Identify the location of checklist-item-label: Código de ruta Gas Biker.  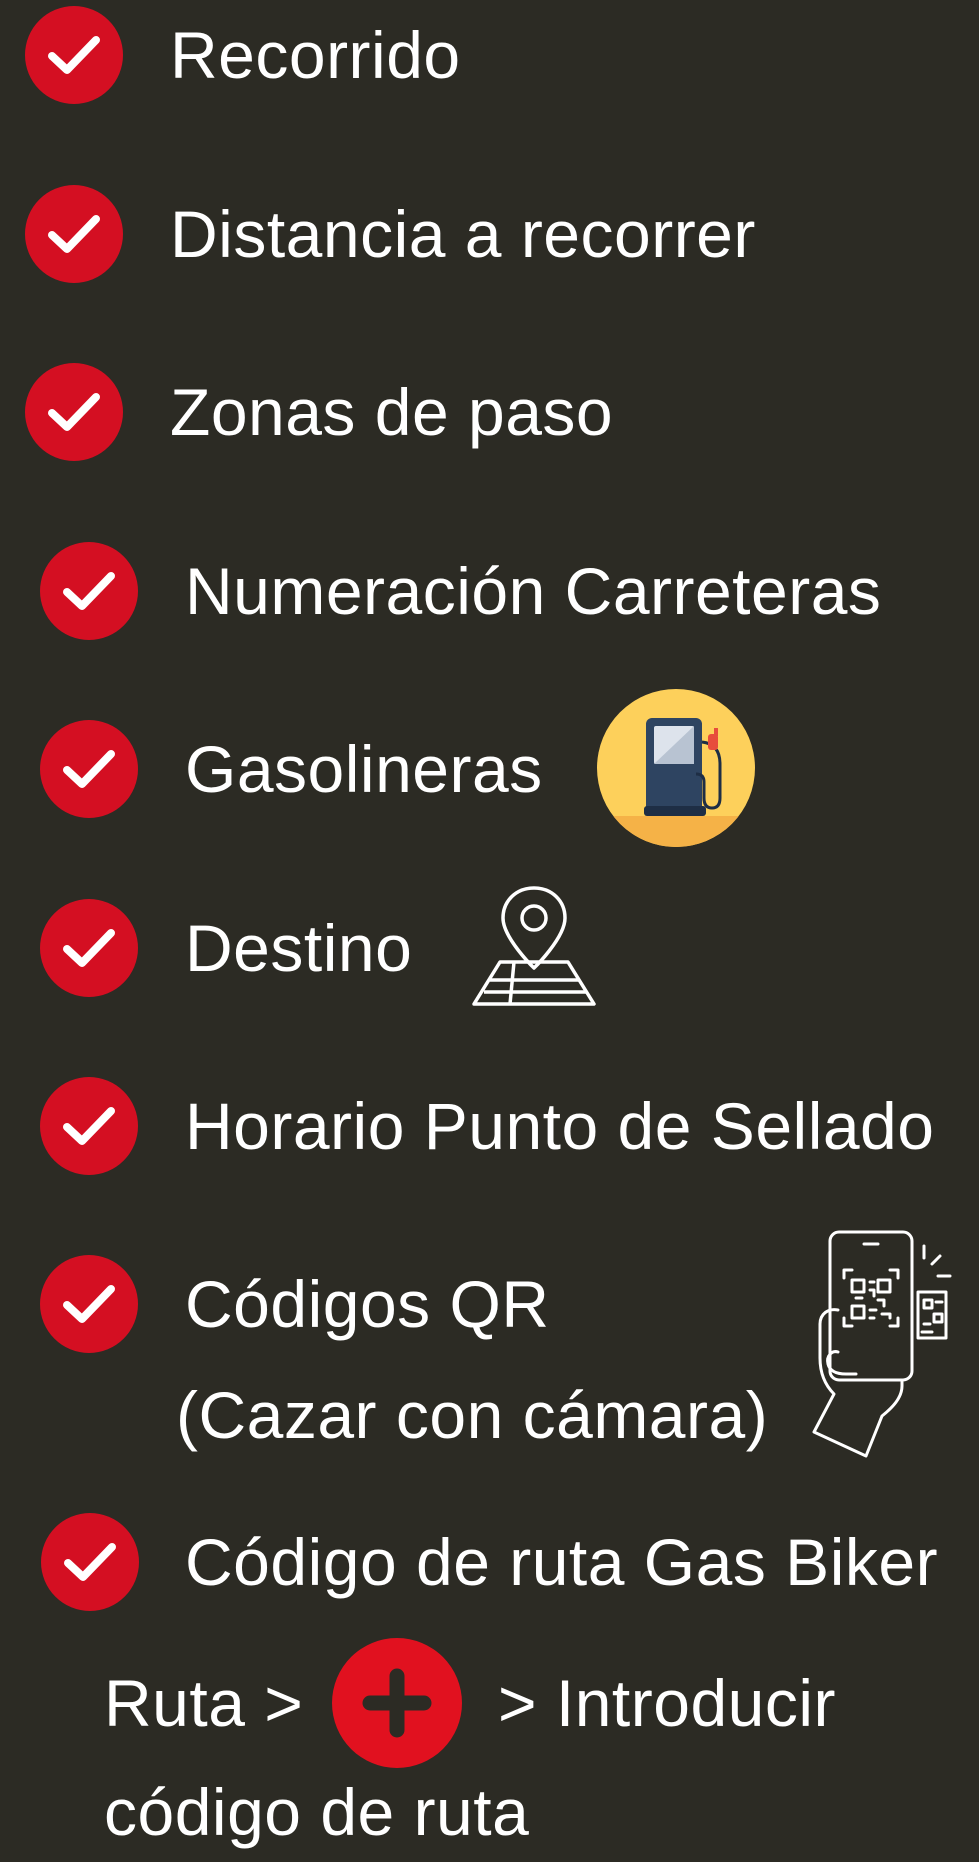
(562, 1562).